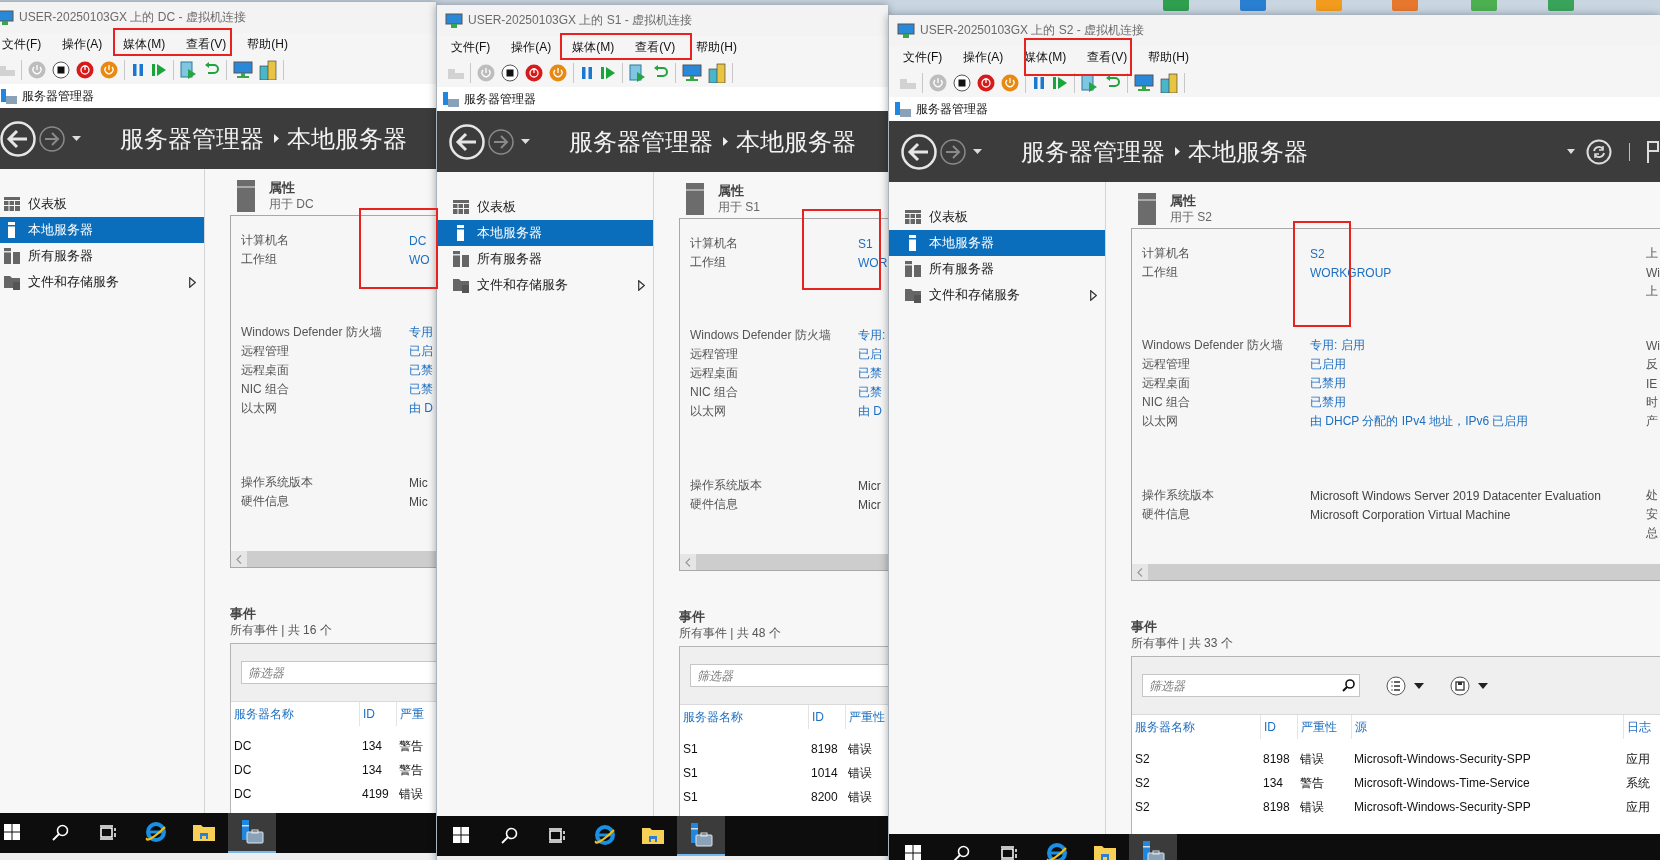 The image size is (1660, 860). What do you see at coordinates (1652, 533) in the screenshot?
I see `property-label: 总` at bounding box center [1652, 533].